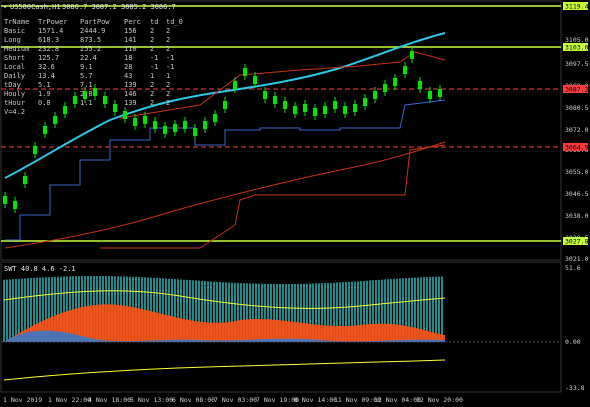 This screenshot has height=407, width=590. I want to click on price-tag-label: 3027.8, so click(577, 242).